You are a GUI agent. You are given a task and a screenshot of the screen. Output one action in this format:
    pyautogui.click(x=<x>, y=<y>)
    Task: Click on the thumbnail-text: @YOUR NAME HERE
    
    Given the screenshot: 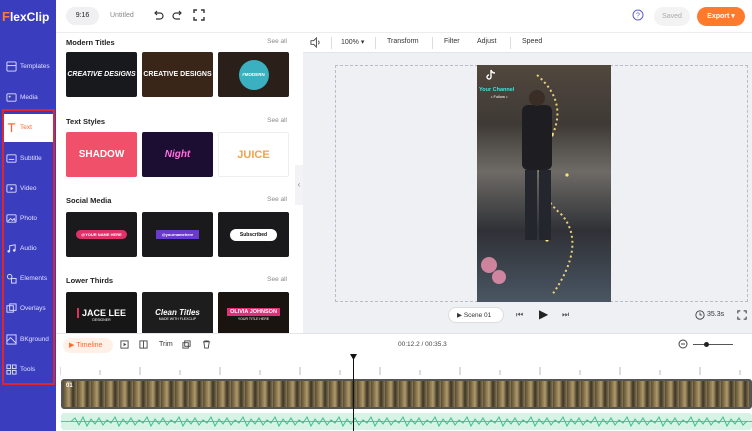 What is the action you would take?
    pyautogui.click(x=101, y=234)
    